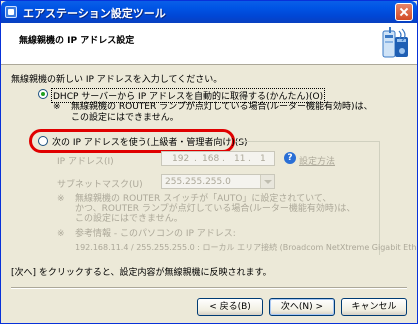  What do you see at coordinates (209, 44) in the screenshot?
I see `wizard-header: 無線親機の IP アドレス設定` at bounding box center [209, 44].